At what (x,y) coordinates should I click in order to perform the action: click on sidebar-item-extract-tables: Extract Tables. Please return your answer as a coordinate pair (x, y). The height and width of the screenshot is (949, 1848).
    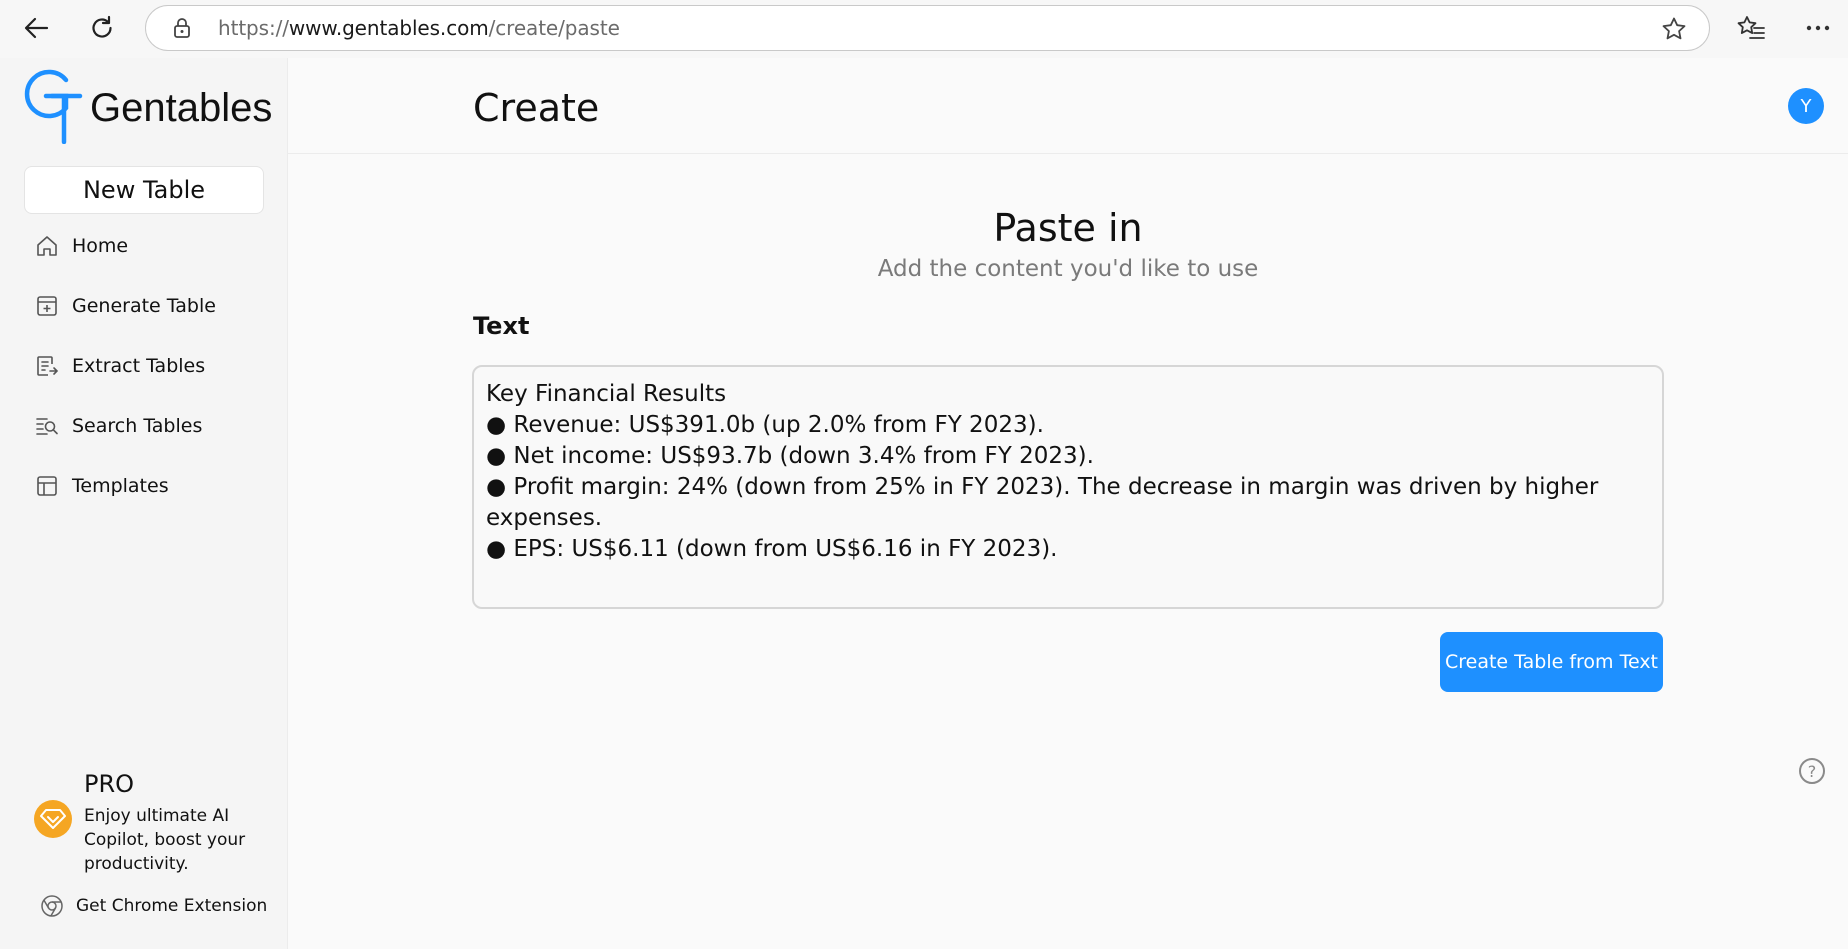
    Looking at the image, I should click on (119, 366).